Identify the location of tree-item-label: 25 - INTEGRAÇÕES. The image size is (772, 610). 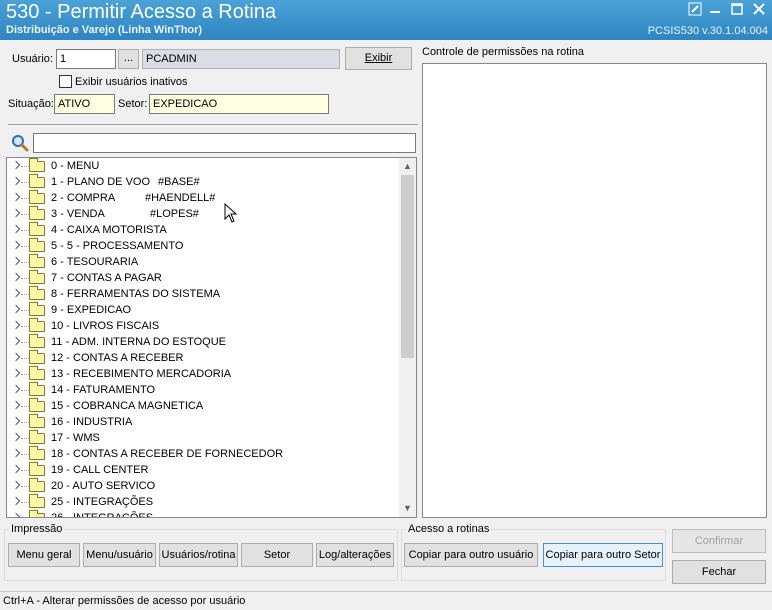
(102, 502).